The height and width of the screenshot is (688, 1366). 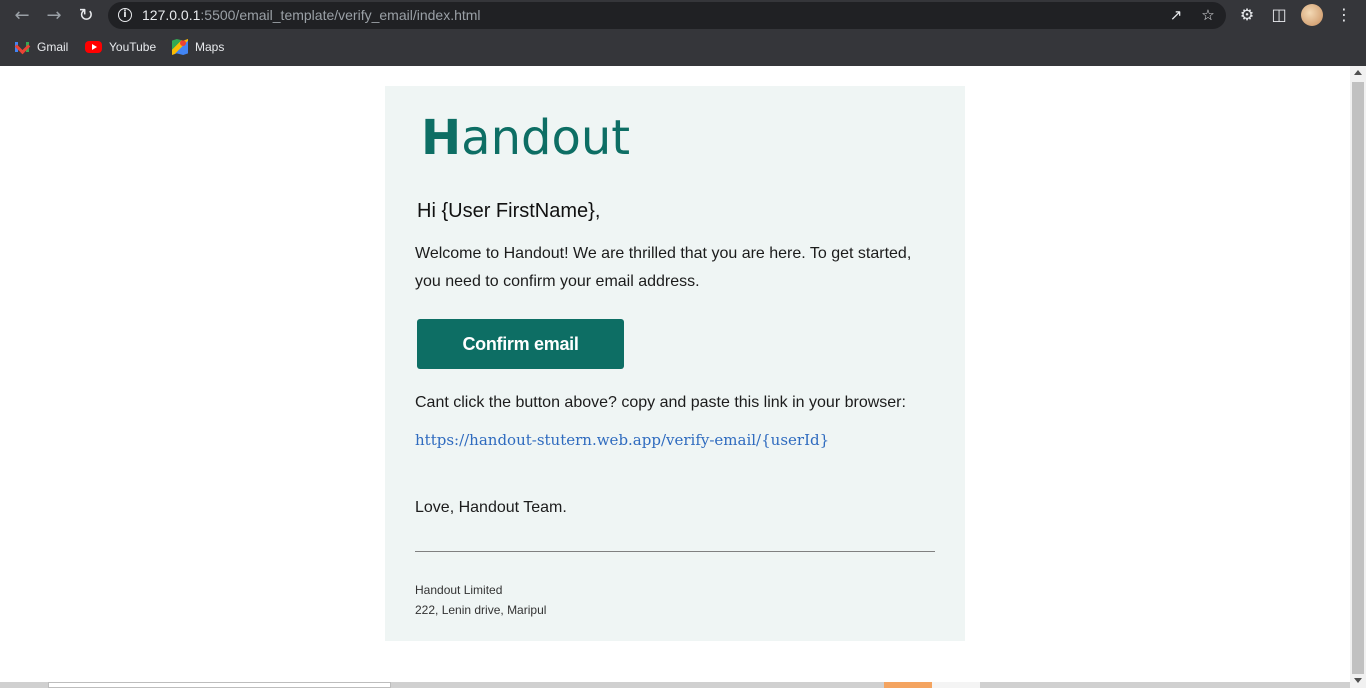 I want to click on puzzle-icon: ⚙, so click(x=1247, y=15).